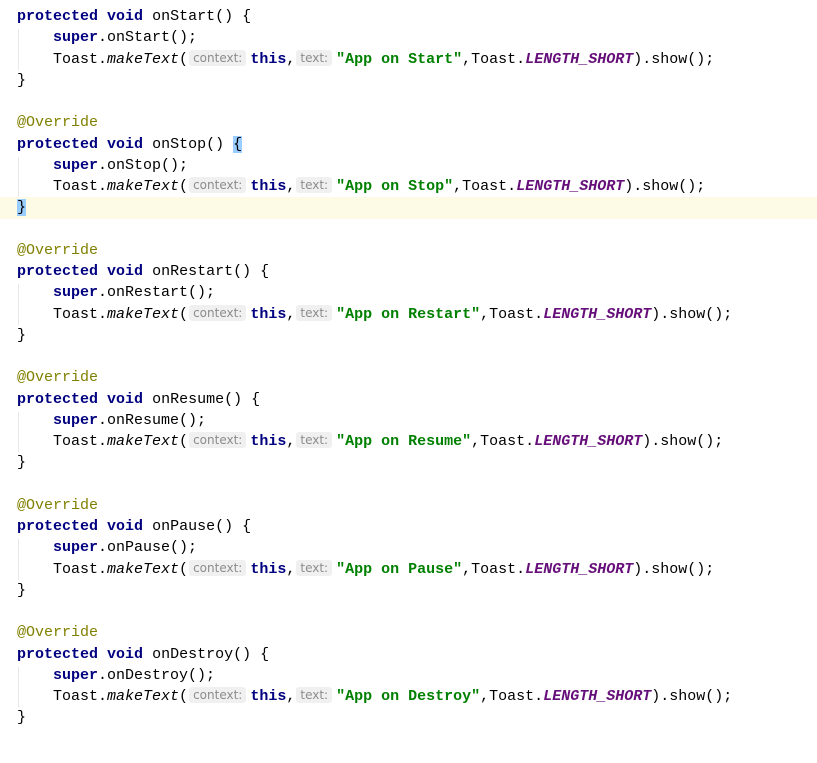  Describe the element at coordinates (408, 654) in the screenshot. I see `method-signature: protected void onDestroy() {` at that location.